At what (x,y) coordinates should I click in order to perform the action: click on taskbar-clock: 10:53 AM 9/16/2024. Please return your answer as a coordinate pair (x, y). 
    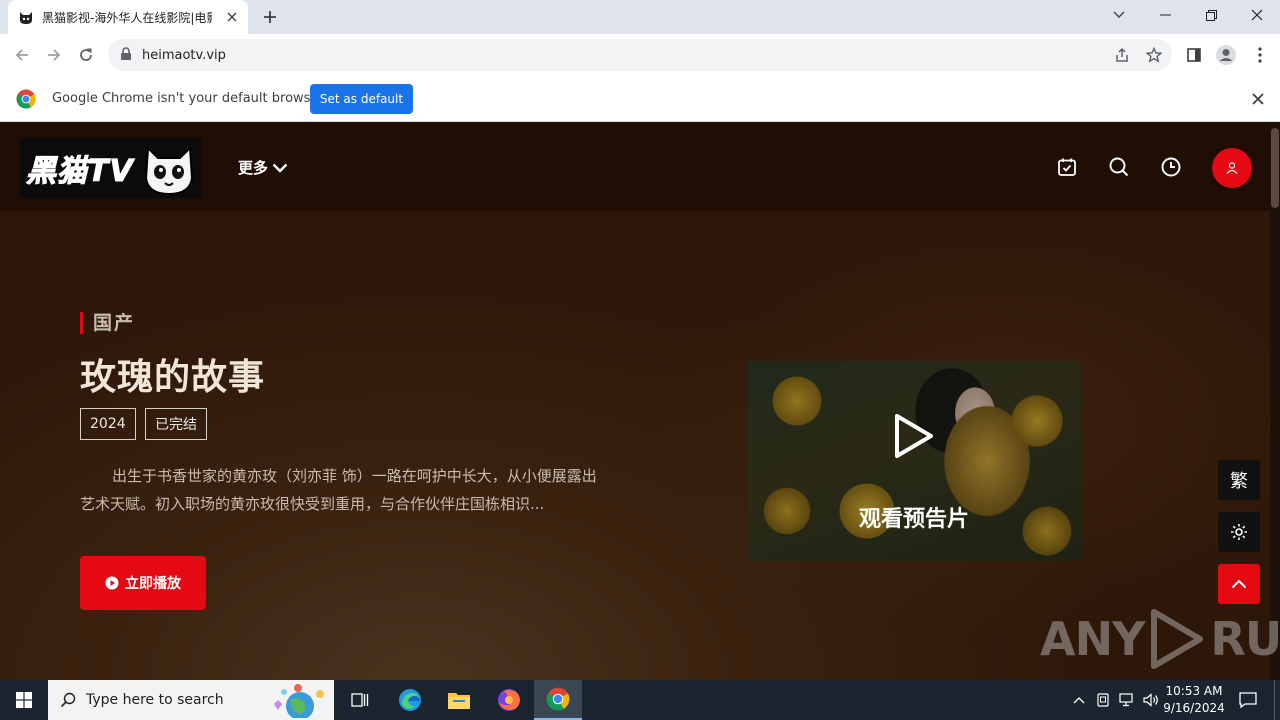
    Looking at the image, I should click on (1194, 700).